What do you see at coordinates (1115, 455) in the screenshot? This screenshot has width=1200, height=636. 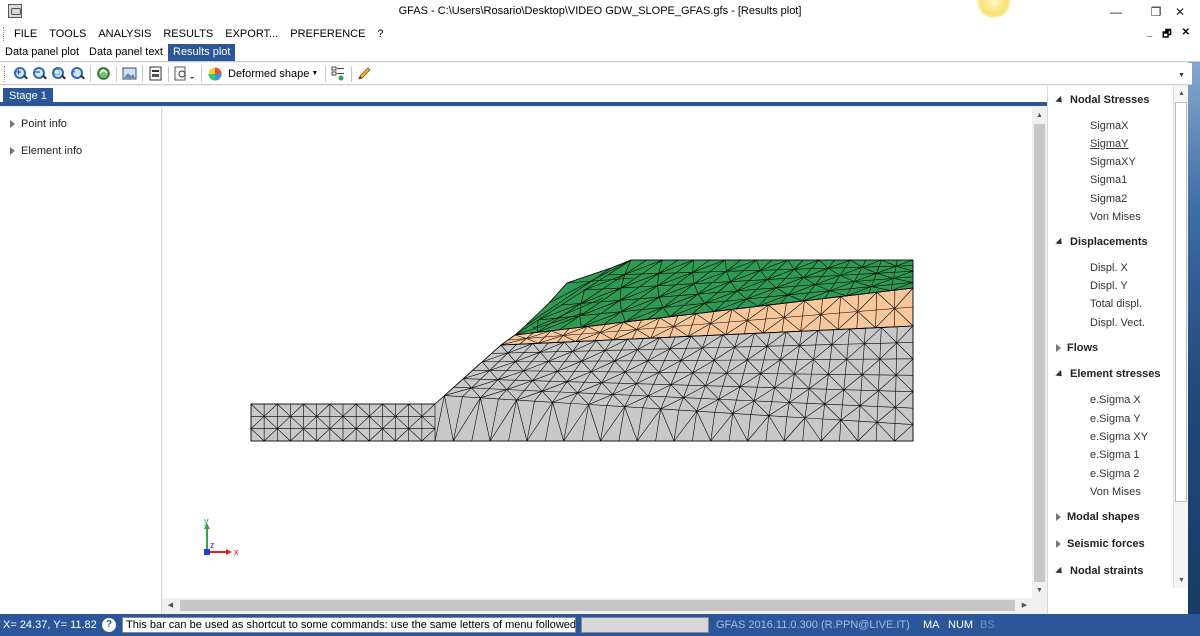 I see `result-e-sigma-1: e.Sigma 1` at bounding box center [1115, 455].